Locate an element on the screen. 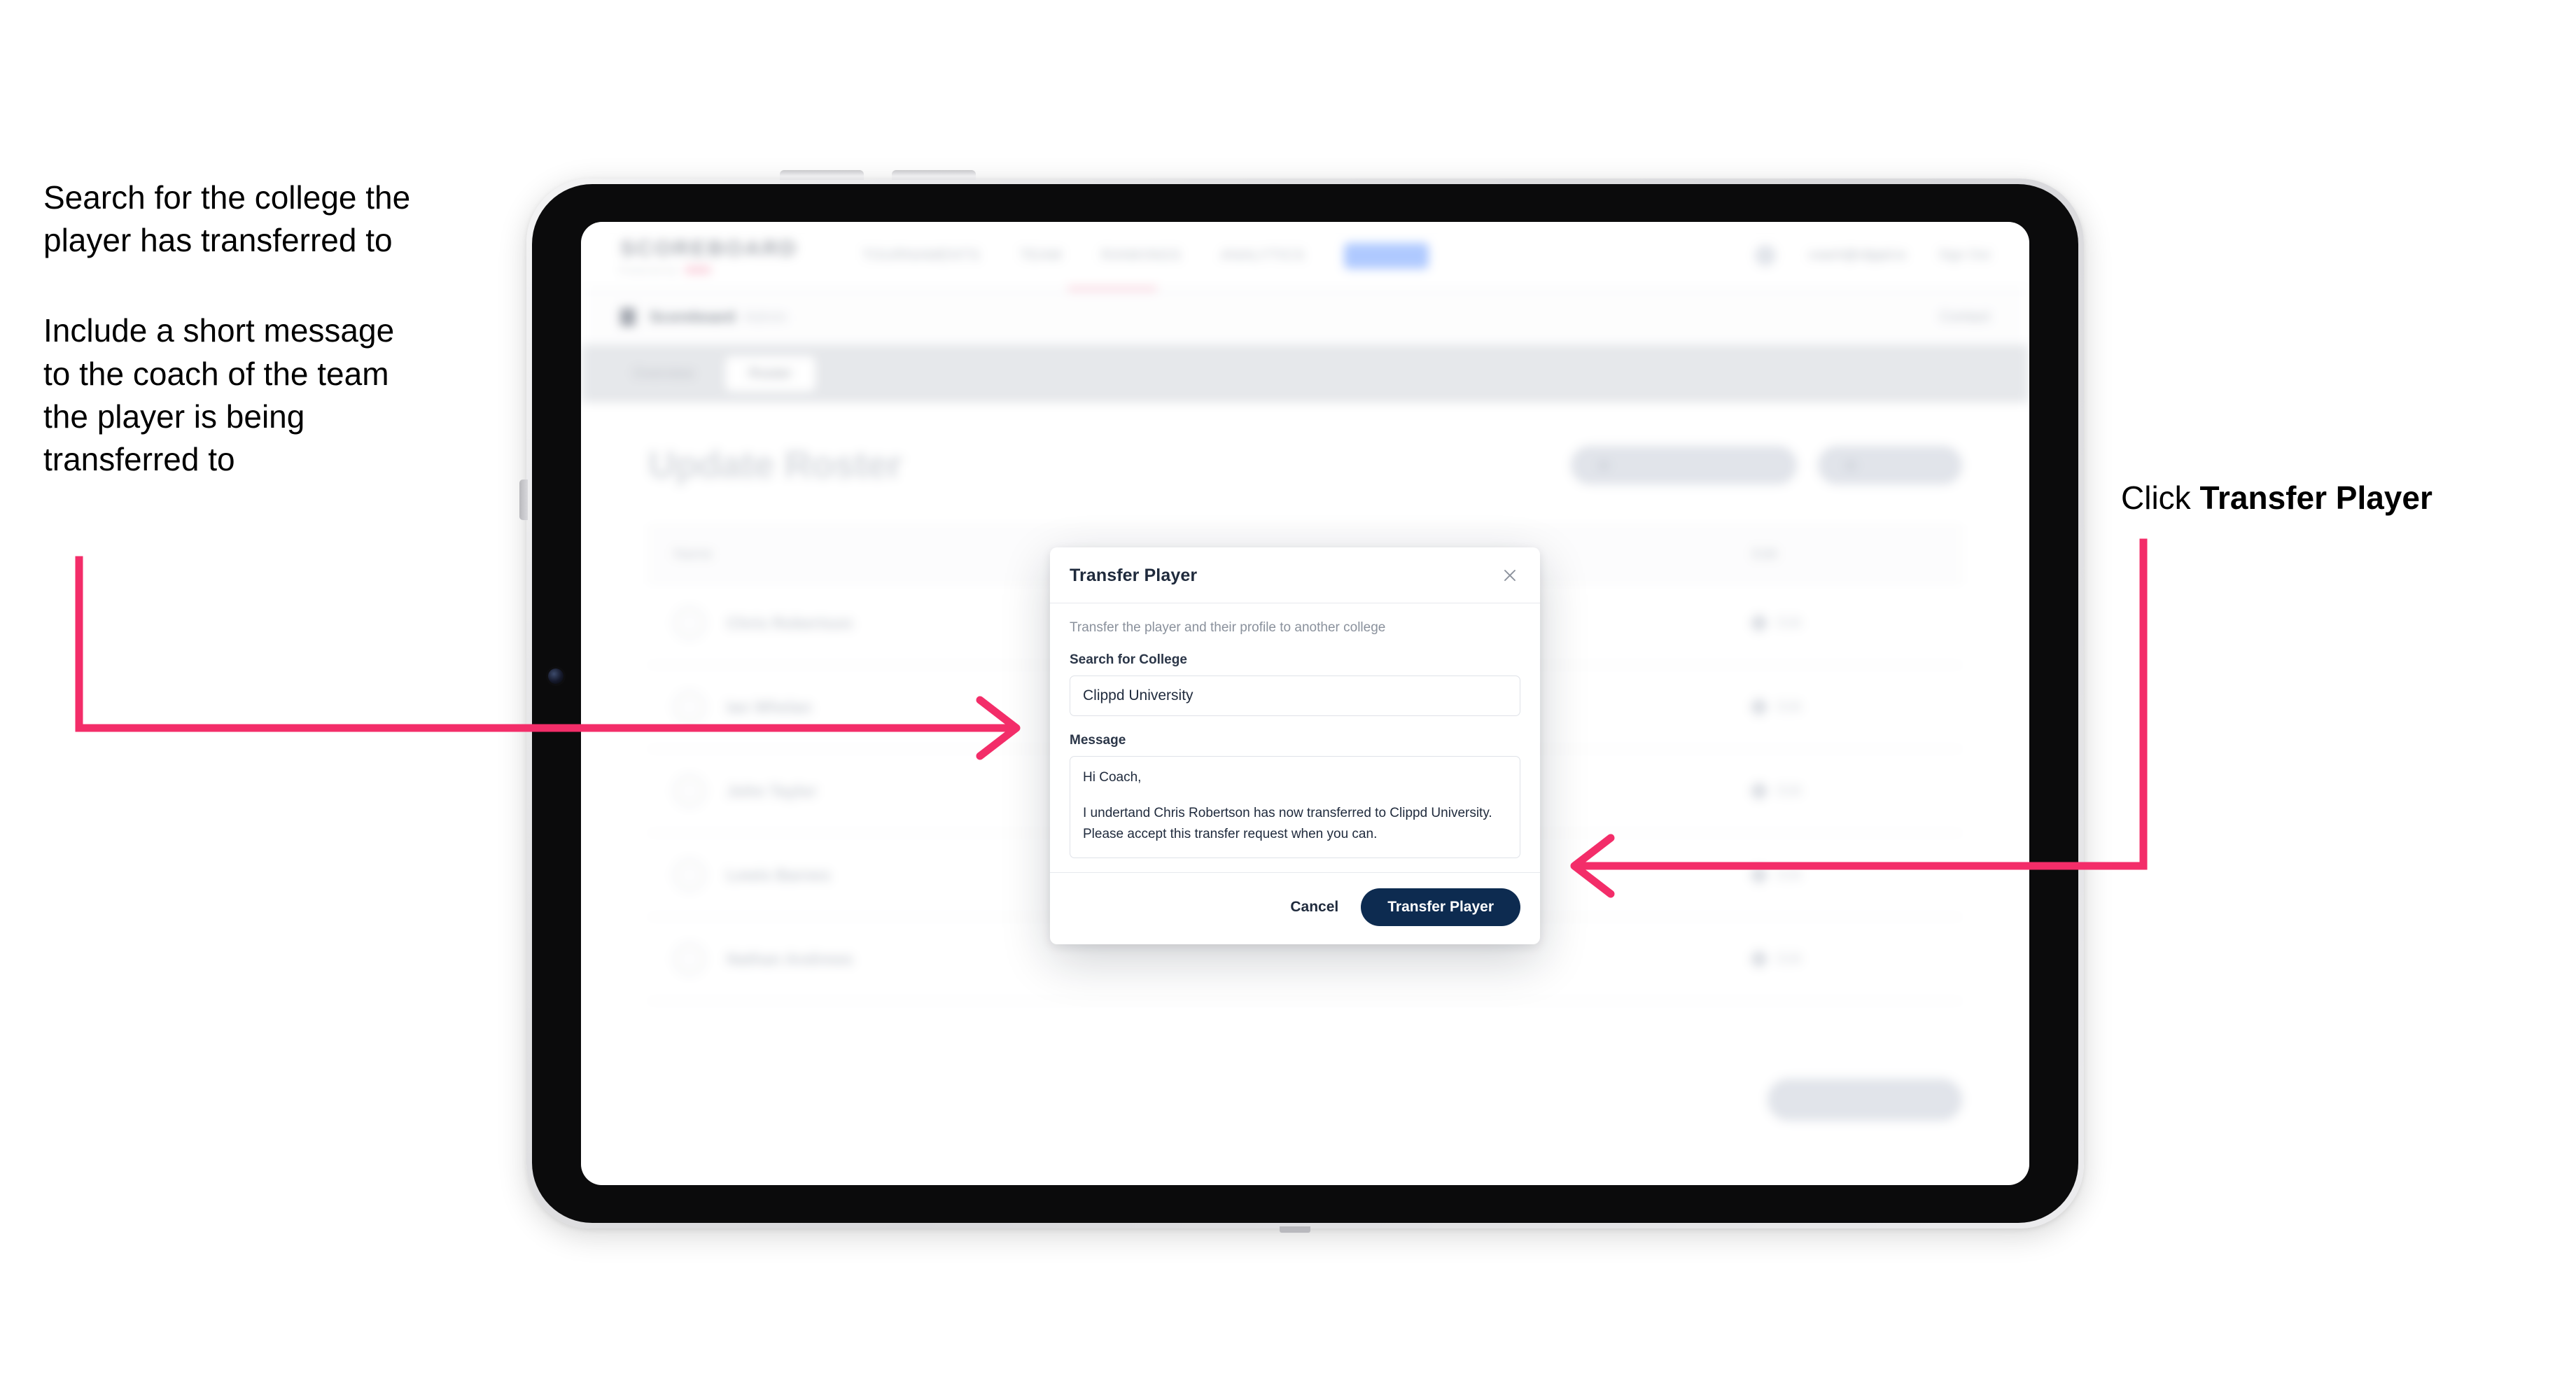  dialog-footer: Cancel Transfer Player is located at coordinates (1295, 908).